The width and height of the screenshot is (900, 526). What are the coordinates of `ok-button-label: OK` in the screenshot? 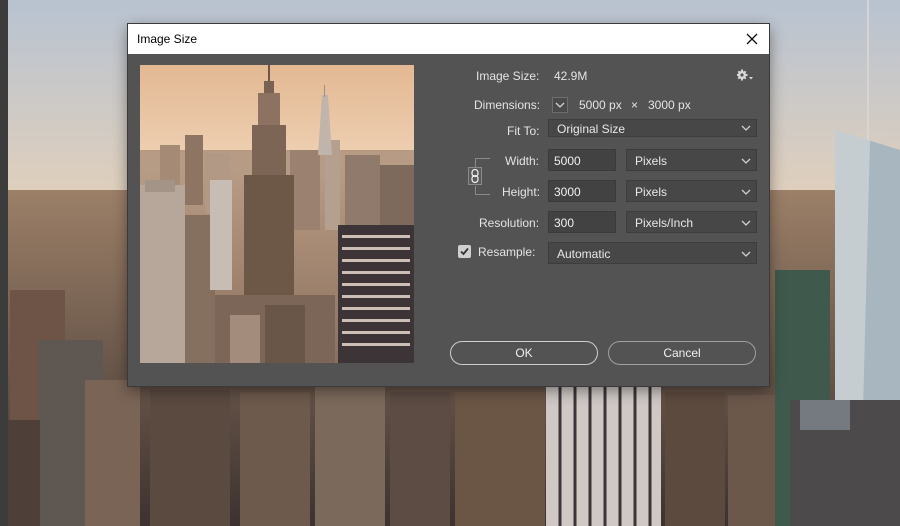 It's located at (524, 353).